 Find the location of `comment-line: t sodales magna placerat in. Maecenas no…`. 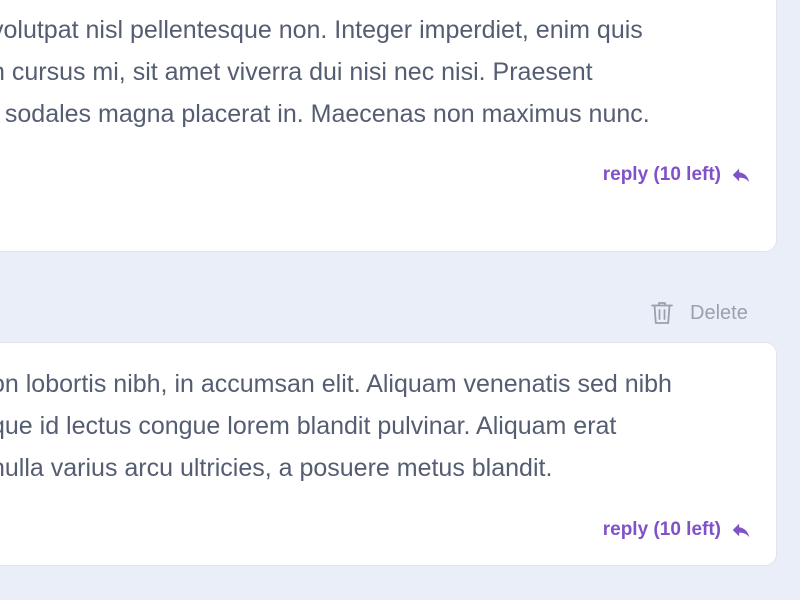

comment-line: t sodales magna placerat in. Maecenas no… is located at coordinates (325, 114).